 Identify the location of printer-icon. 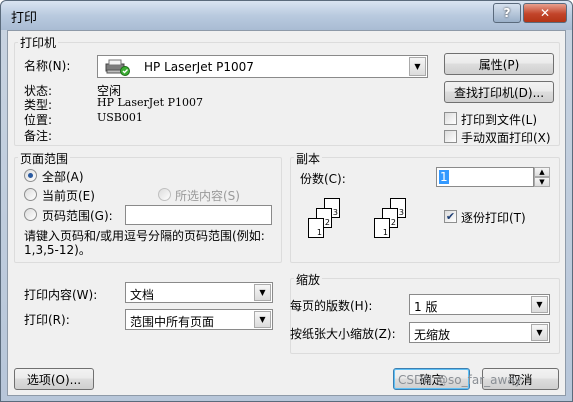
(117, 68).